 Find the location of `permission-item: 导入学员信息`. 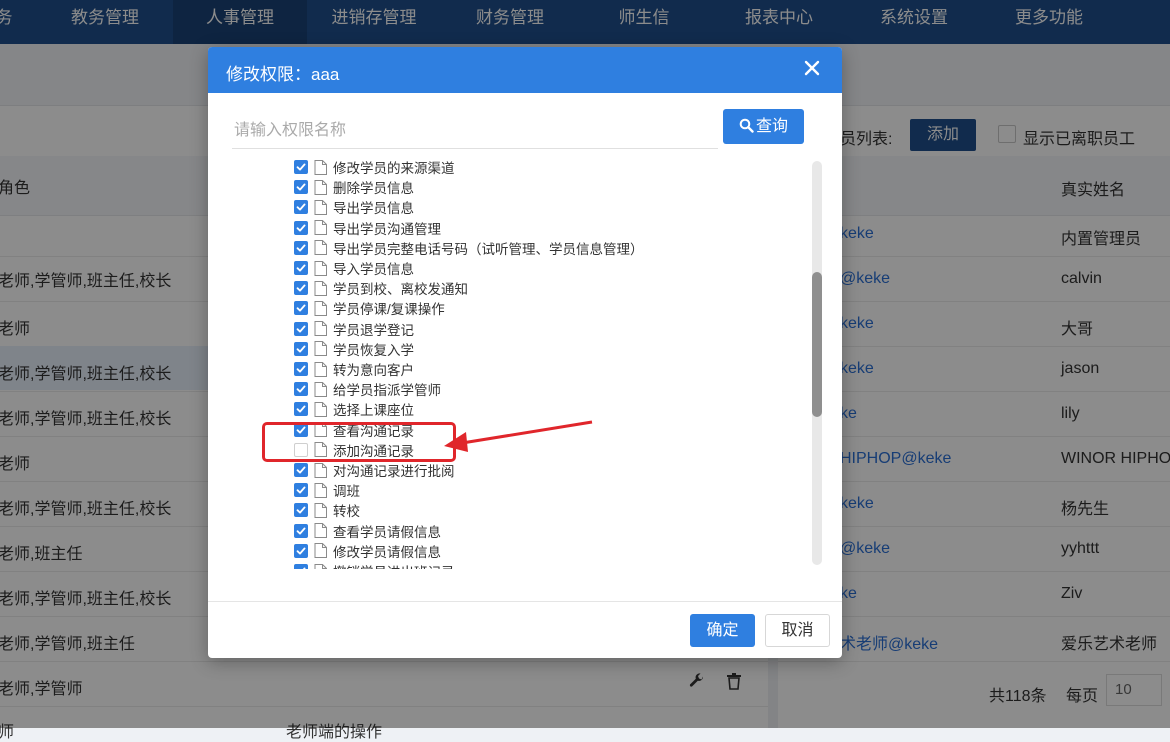

permission-item: 导入学员信息 is located at coordinates (354, 268).